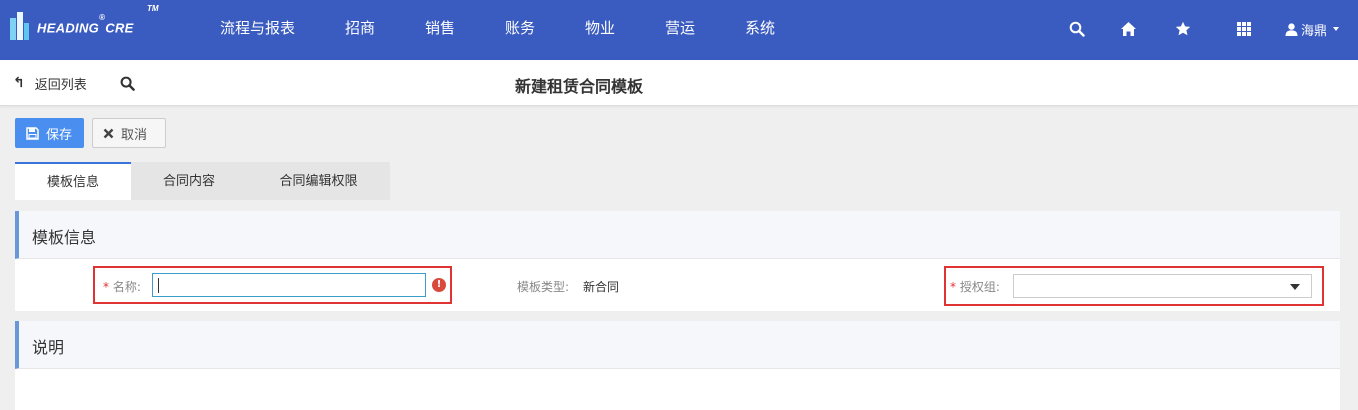  What do you see at coordinates (439, 285) in the screenshot?
I see `error-icon: !` at bounding box center [439, 285].